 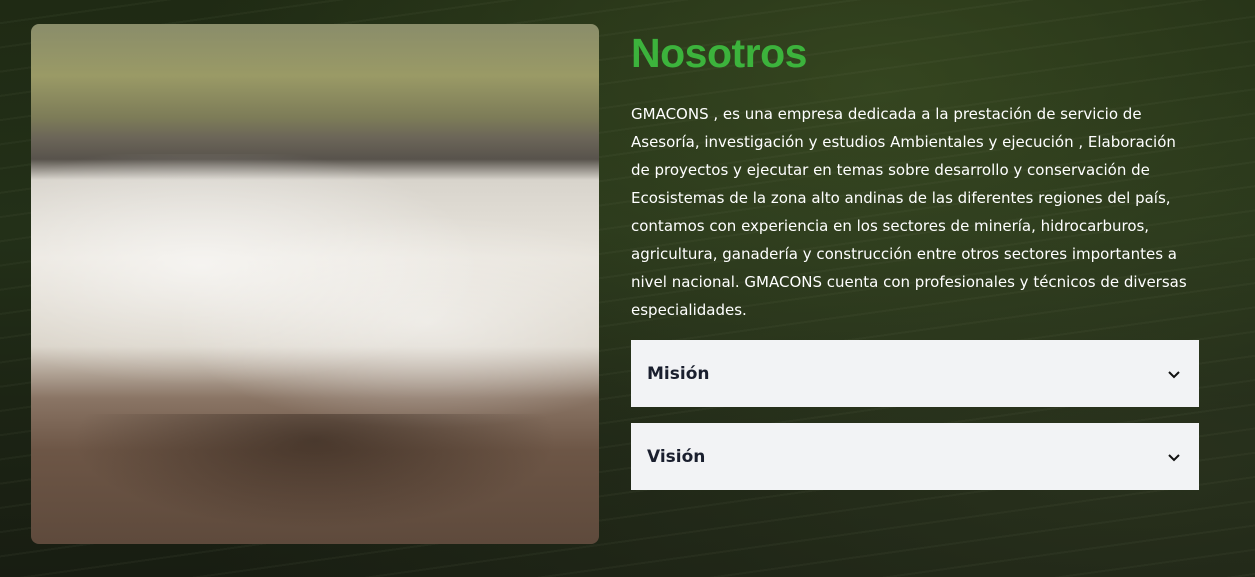 I want to click on accordion-label: Misión, so click(x=678, y=373).